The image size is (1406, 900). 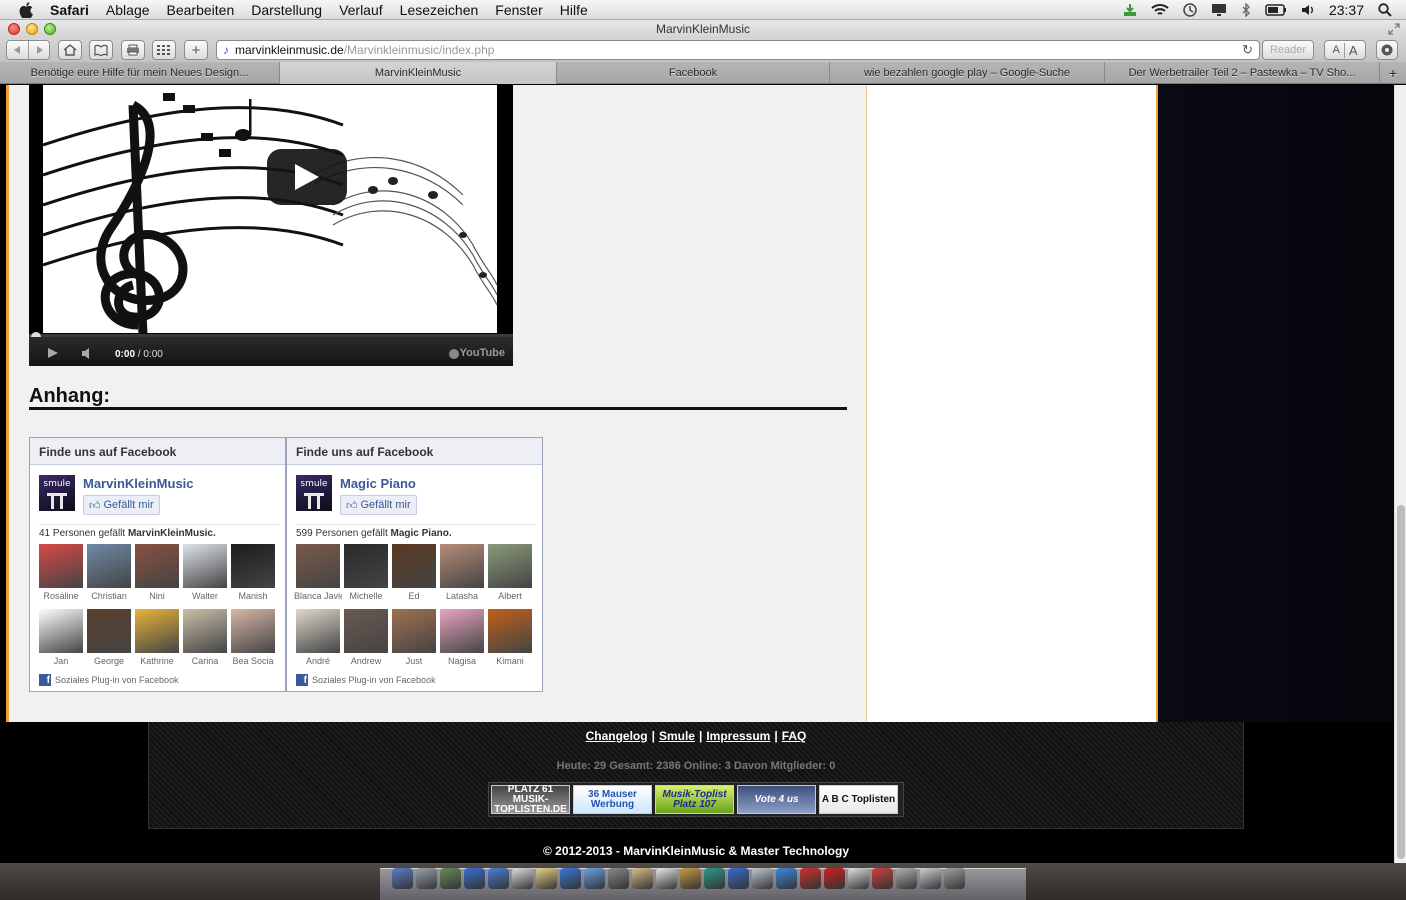 I want to click on fan-face: Michelle, so click(x=368, y=576).